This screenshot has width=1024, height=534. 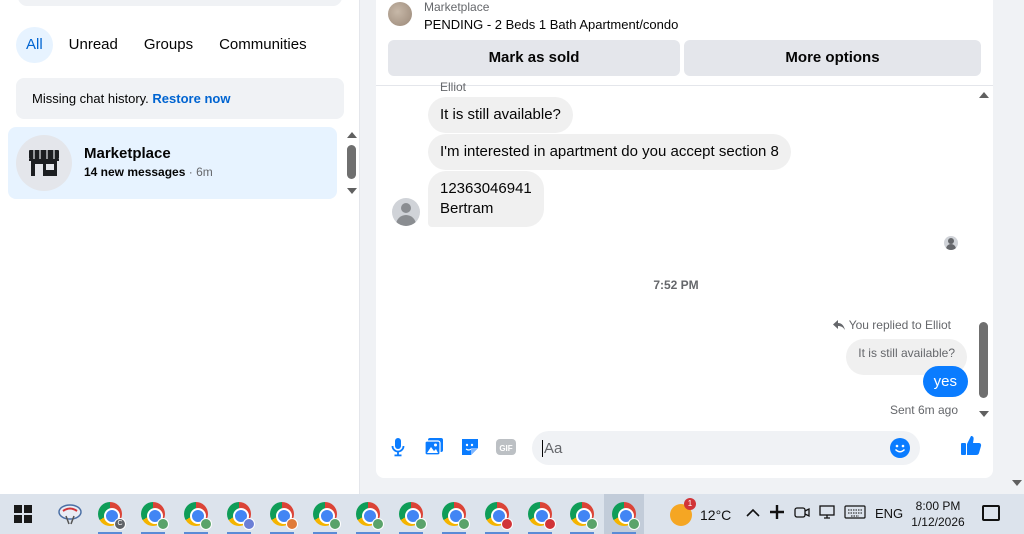 What do you see at coordinates (832, 58) in the screenshot?
I see `more-options-button: More options` at bounding box center [832, 58].